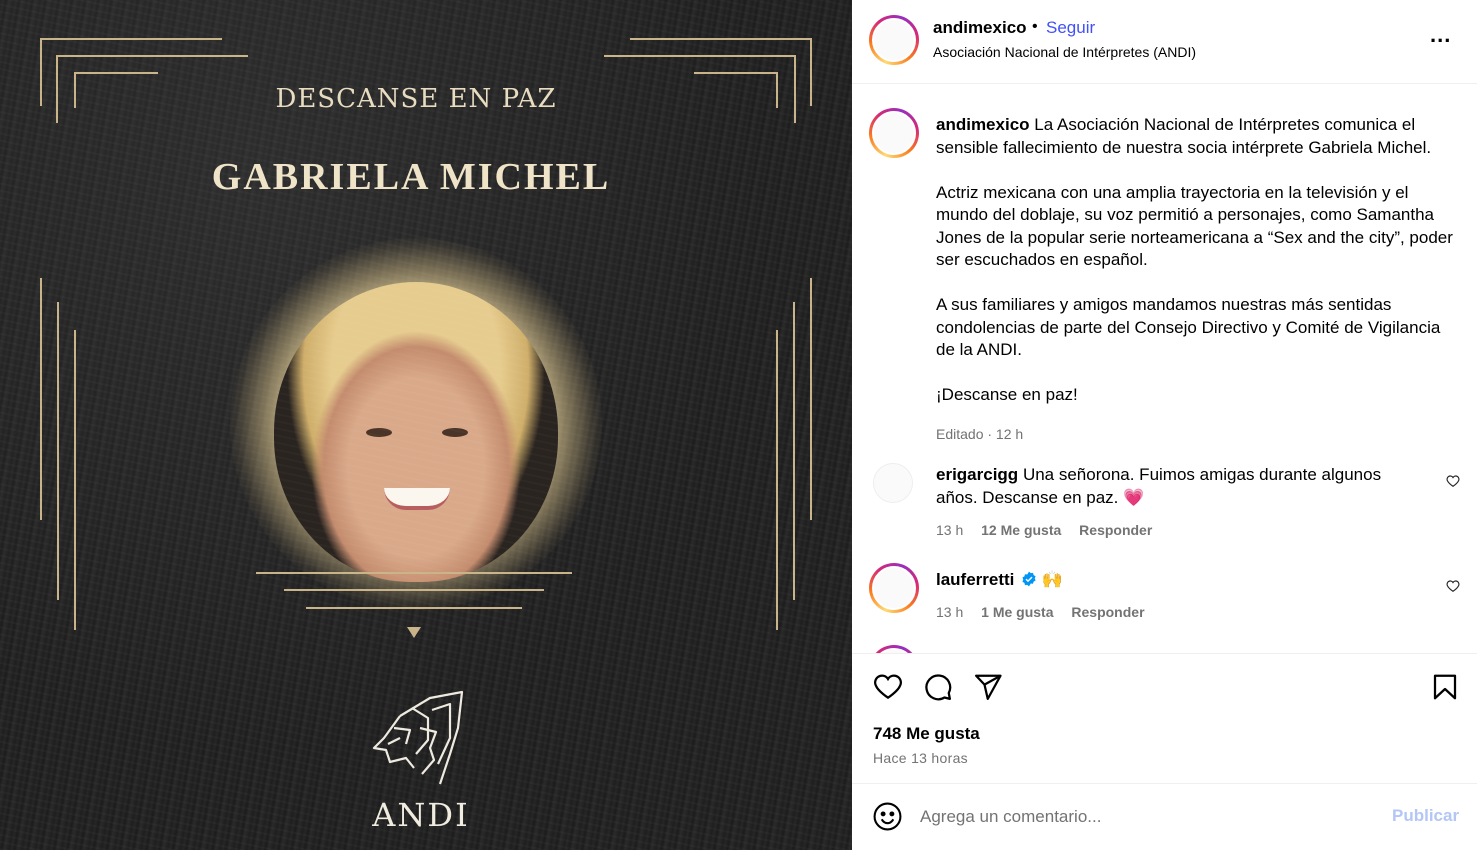 The image size is (1477, 850). What do you see at coordinates (887, 816) in the screenshot?
I see `emoji-icon` at bounding box center [887, 816].